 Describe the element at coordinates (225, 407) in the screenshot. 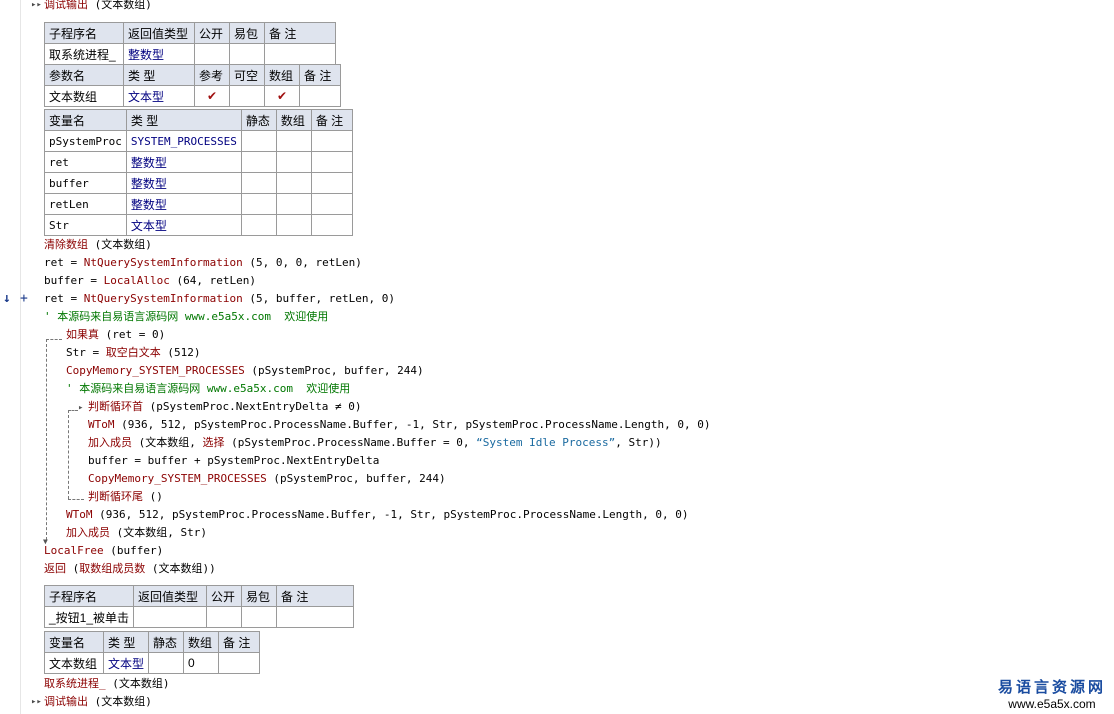

I see `code-line: 判断循环首 (pSystemProc.NextEntryDelta ≠ 0)` at that location.